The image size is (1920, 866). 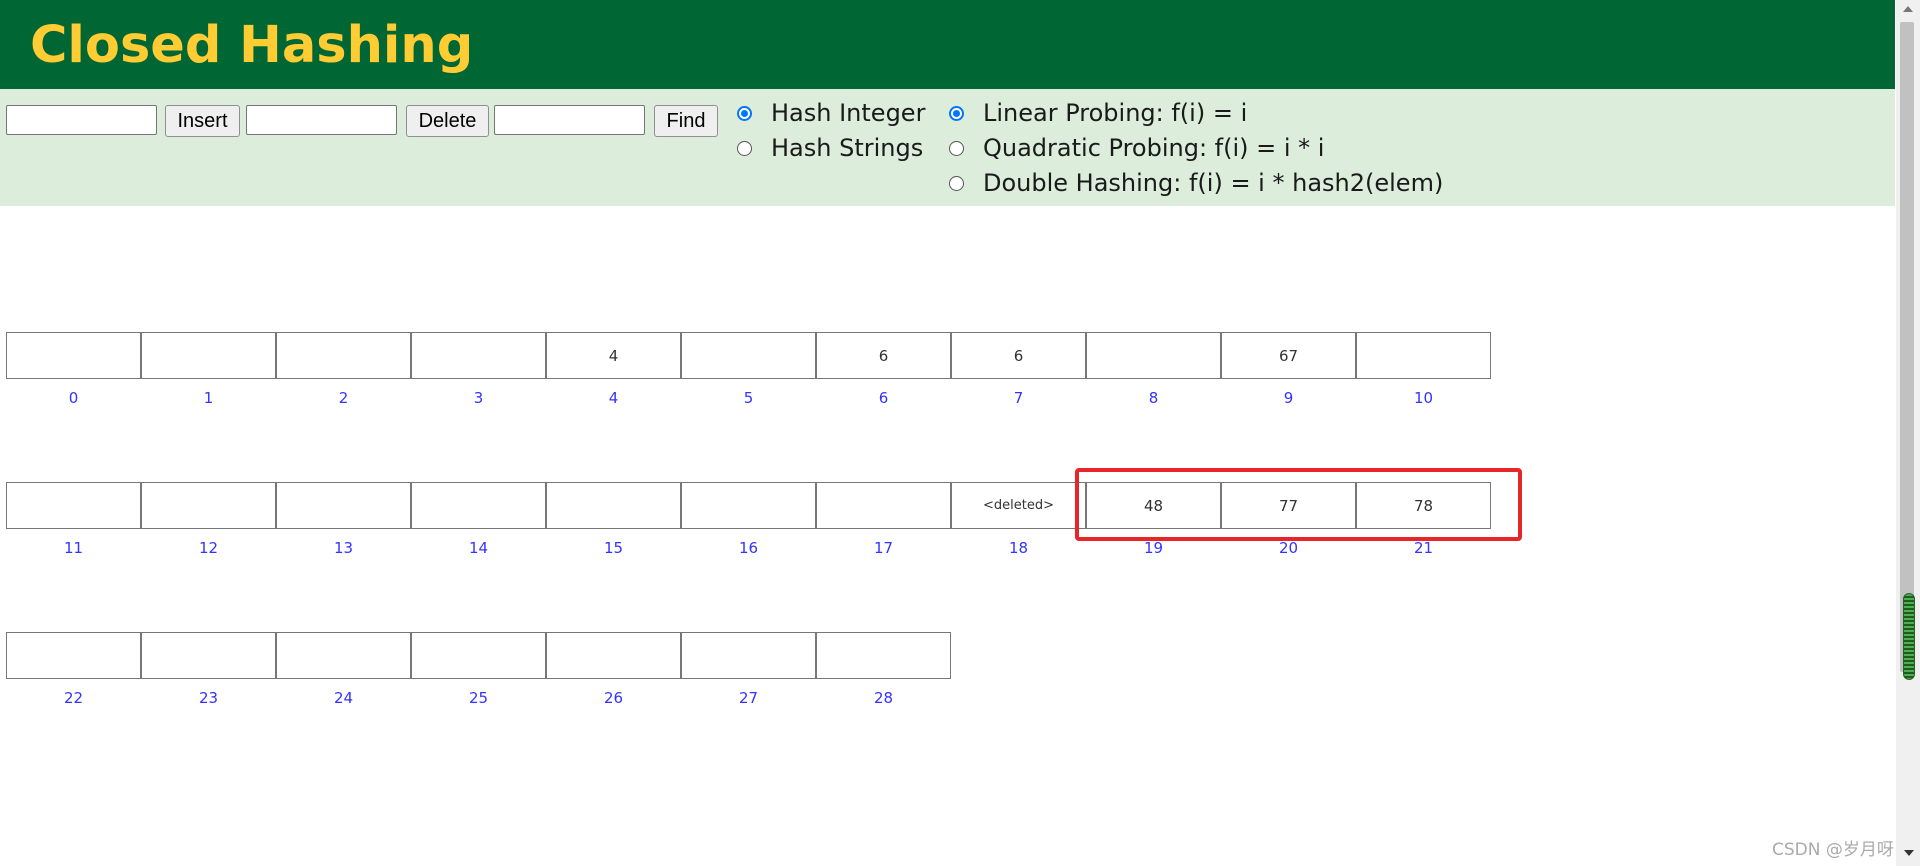 What do you see at coordinates (947, 44) in the screenshot?
I see `header-bar: Closed Hashing` at bounding box center [947, 44].